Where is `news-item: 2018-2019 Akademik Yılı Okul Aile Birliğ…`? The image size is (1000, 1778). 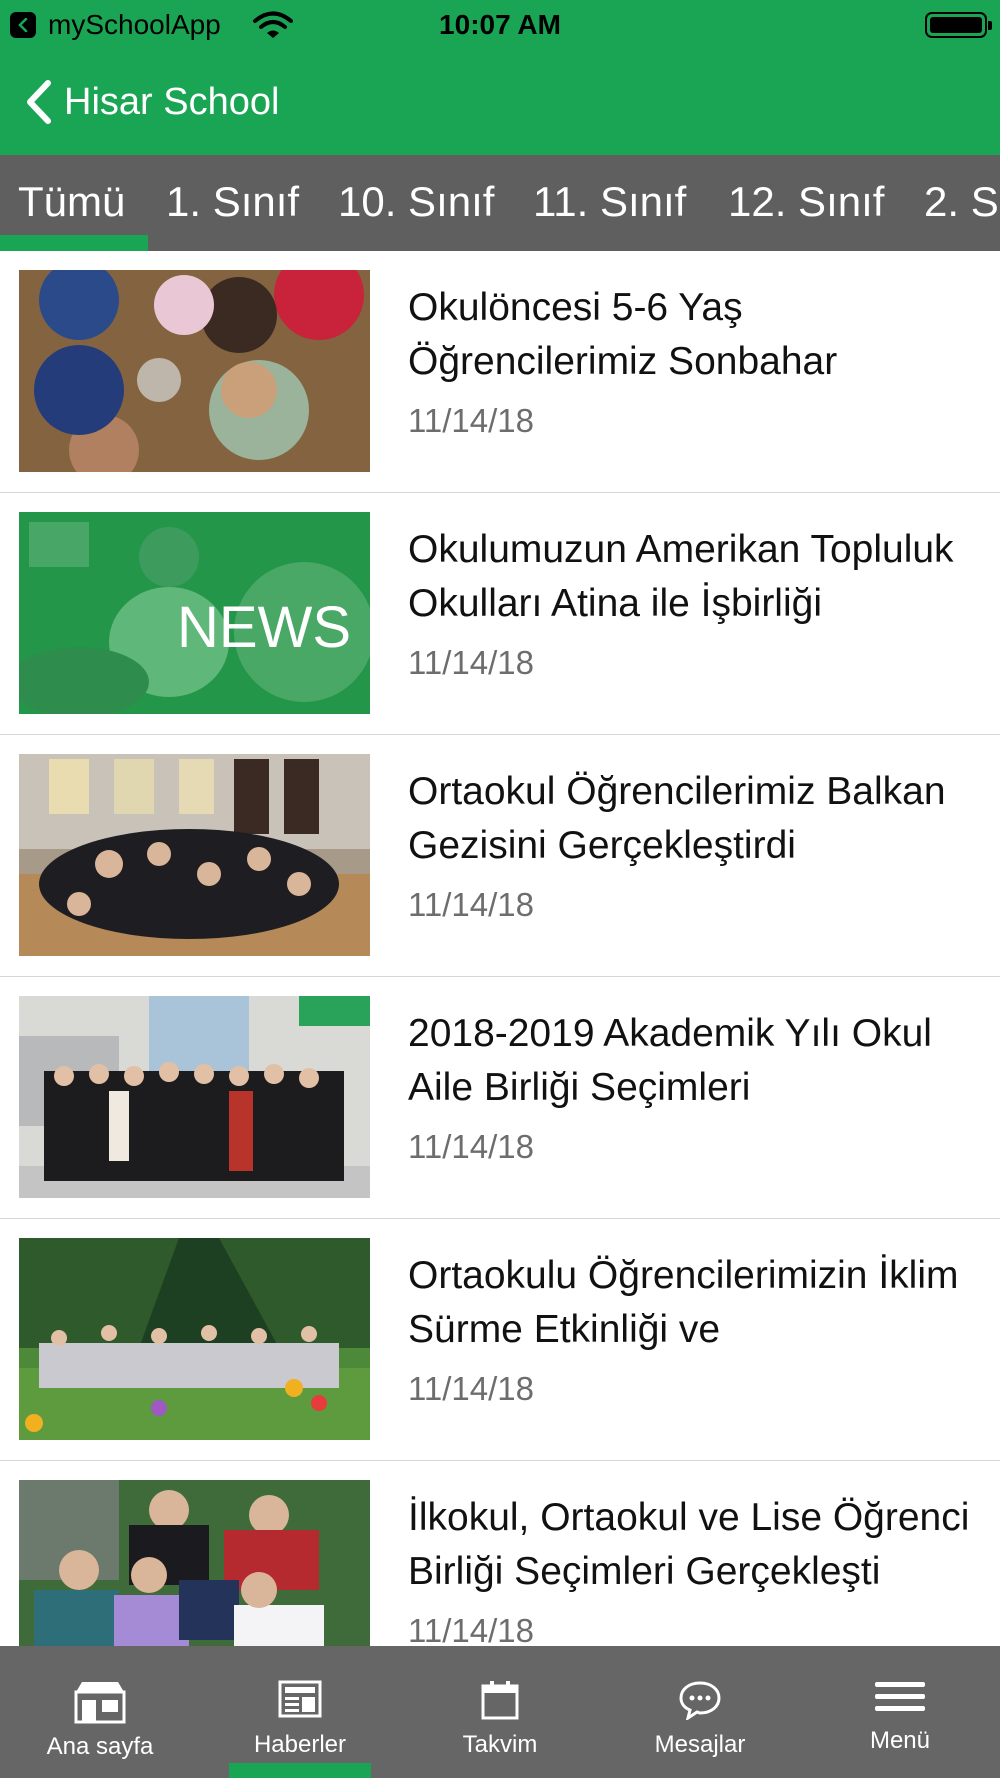
news-item: 2018-2019 Akademik Yılı Okul Aile Birliğ… is located at coordinates (500, 1098).